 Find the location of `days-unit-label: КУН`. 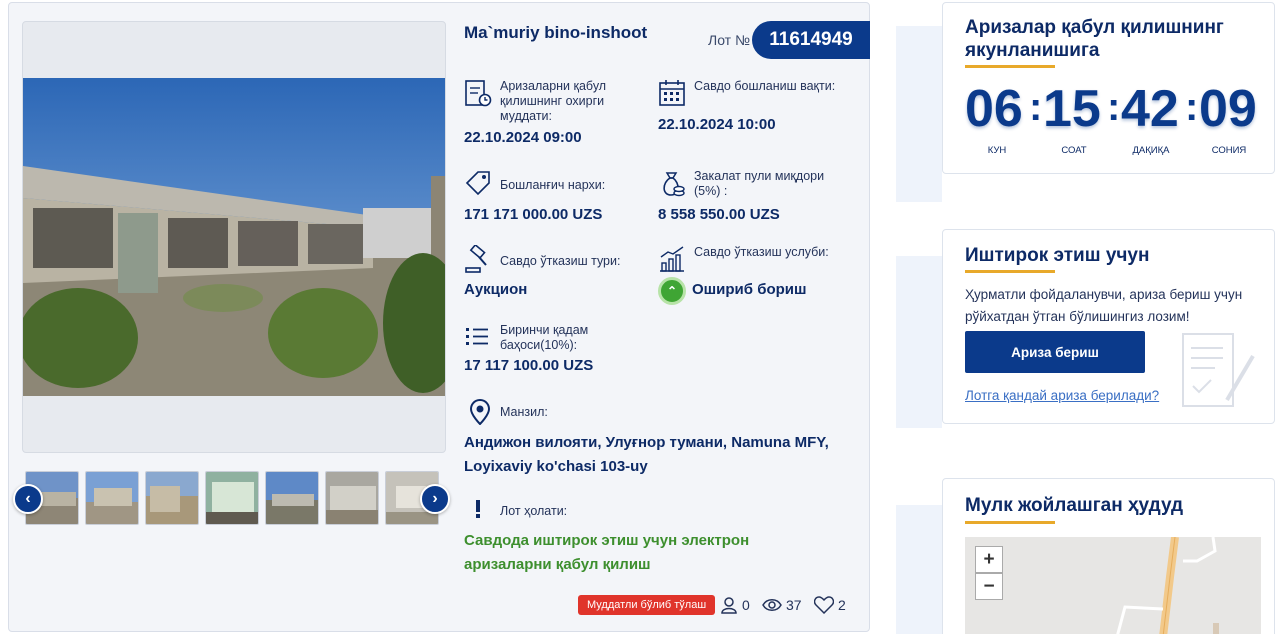

days-unit-label: КУН is located at coordinates (997, 150).